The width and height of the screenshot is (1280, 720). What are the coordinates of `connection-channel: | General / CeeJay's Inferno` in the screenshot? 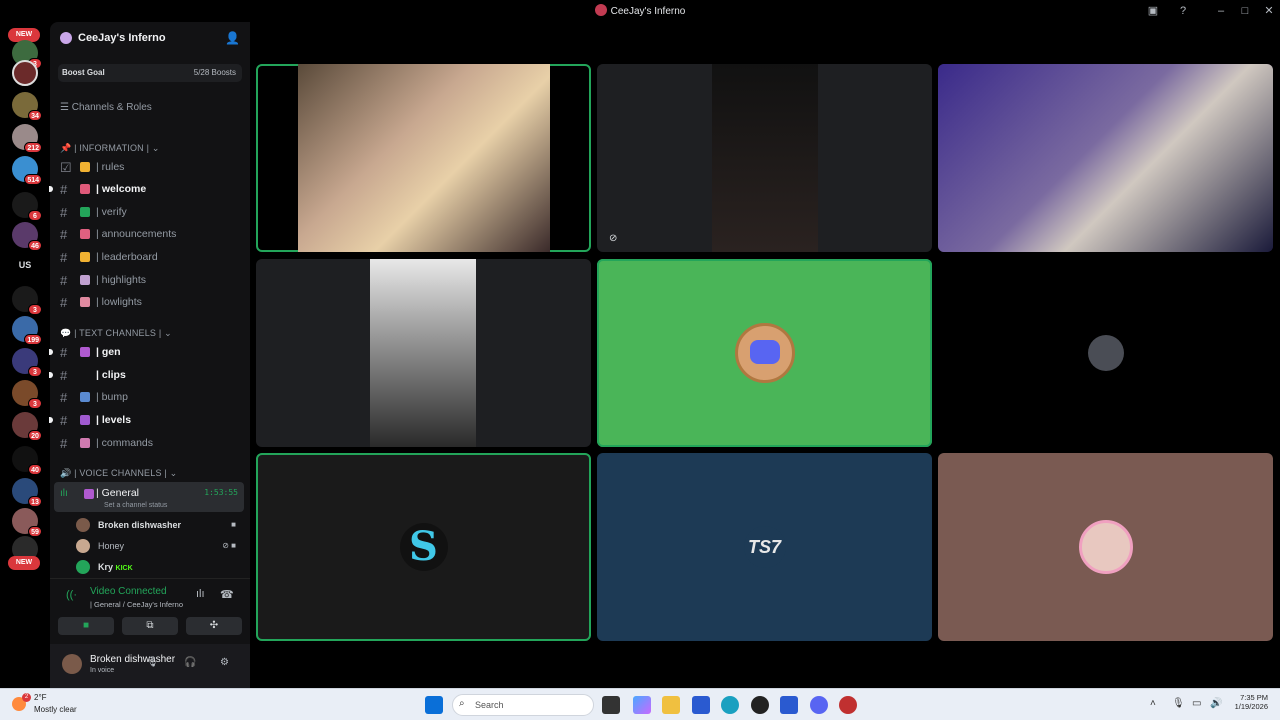 It's located at (136, 604).